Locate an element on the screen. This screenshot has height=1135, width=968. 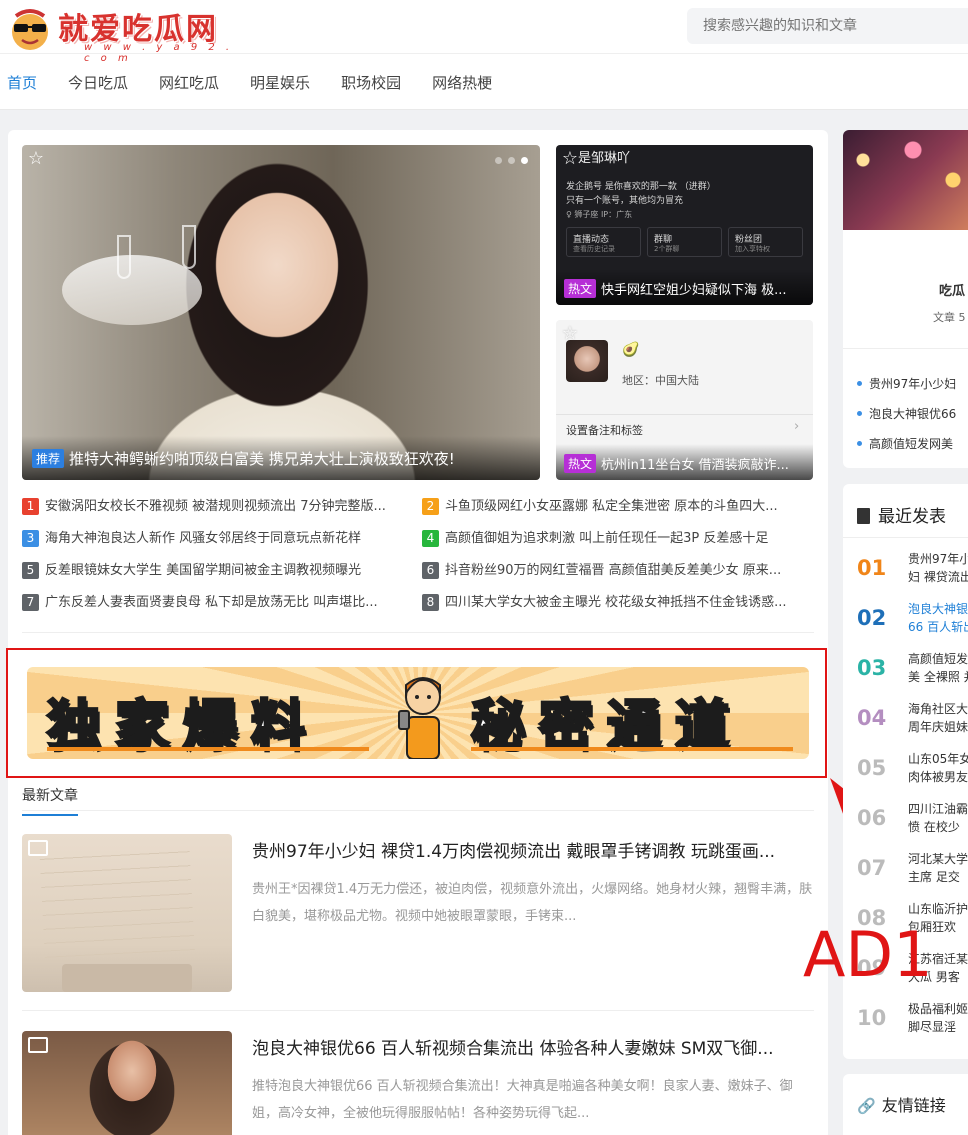
list-item: 5 反差眼镜妹女大学生 美国留学期间被金主调教视频曝光 is located at coordinates (218, 569).